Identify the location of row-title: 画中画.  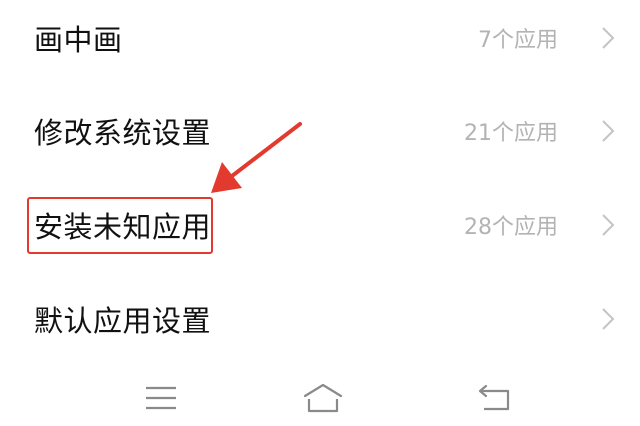
(78, 40).